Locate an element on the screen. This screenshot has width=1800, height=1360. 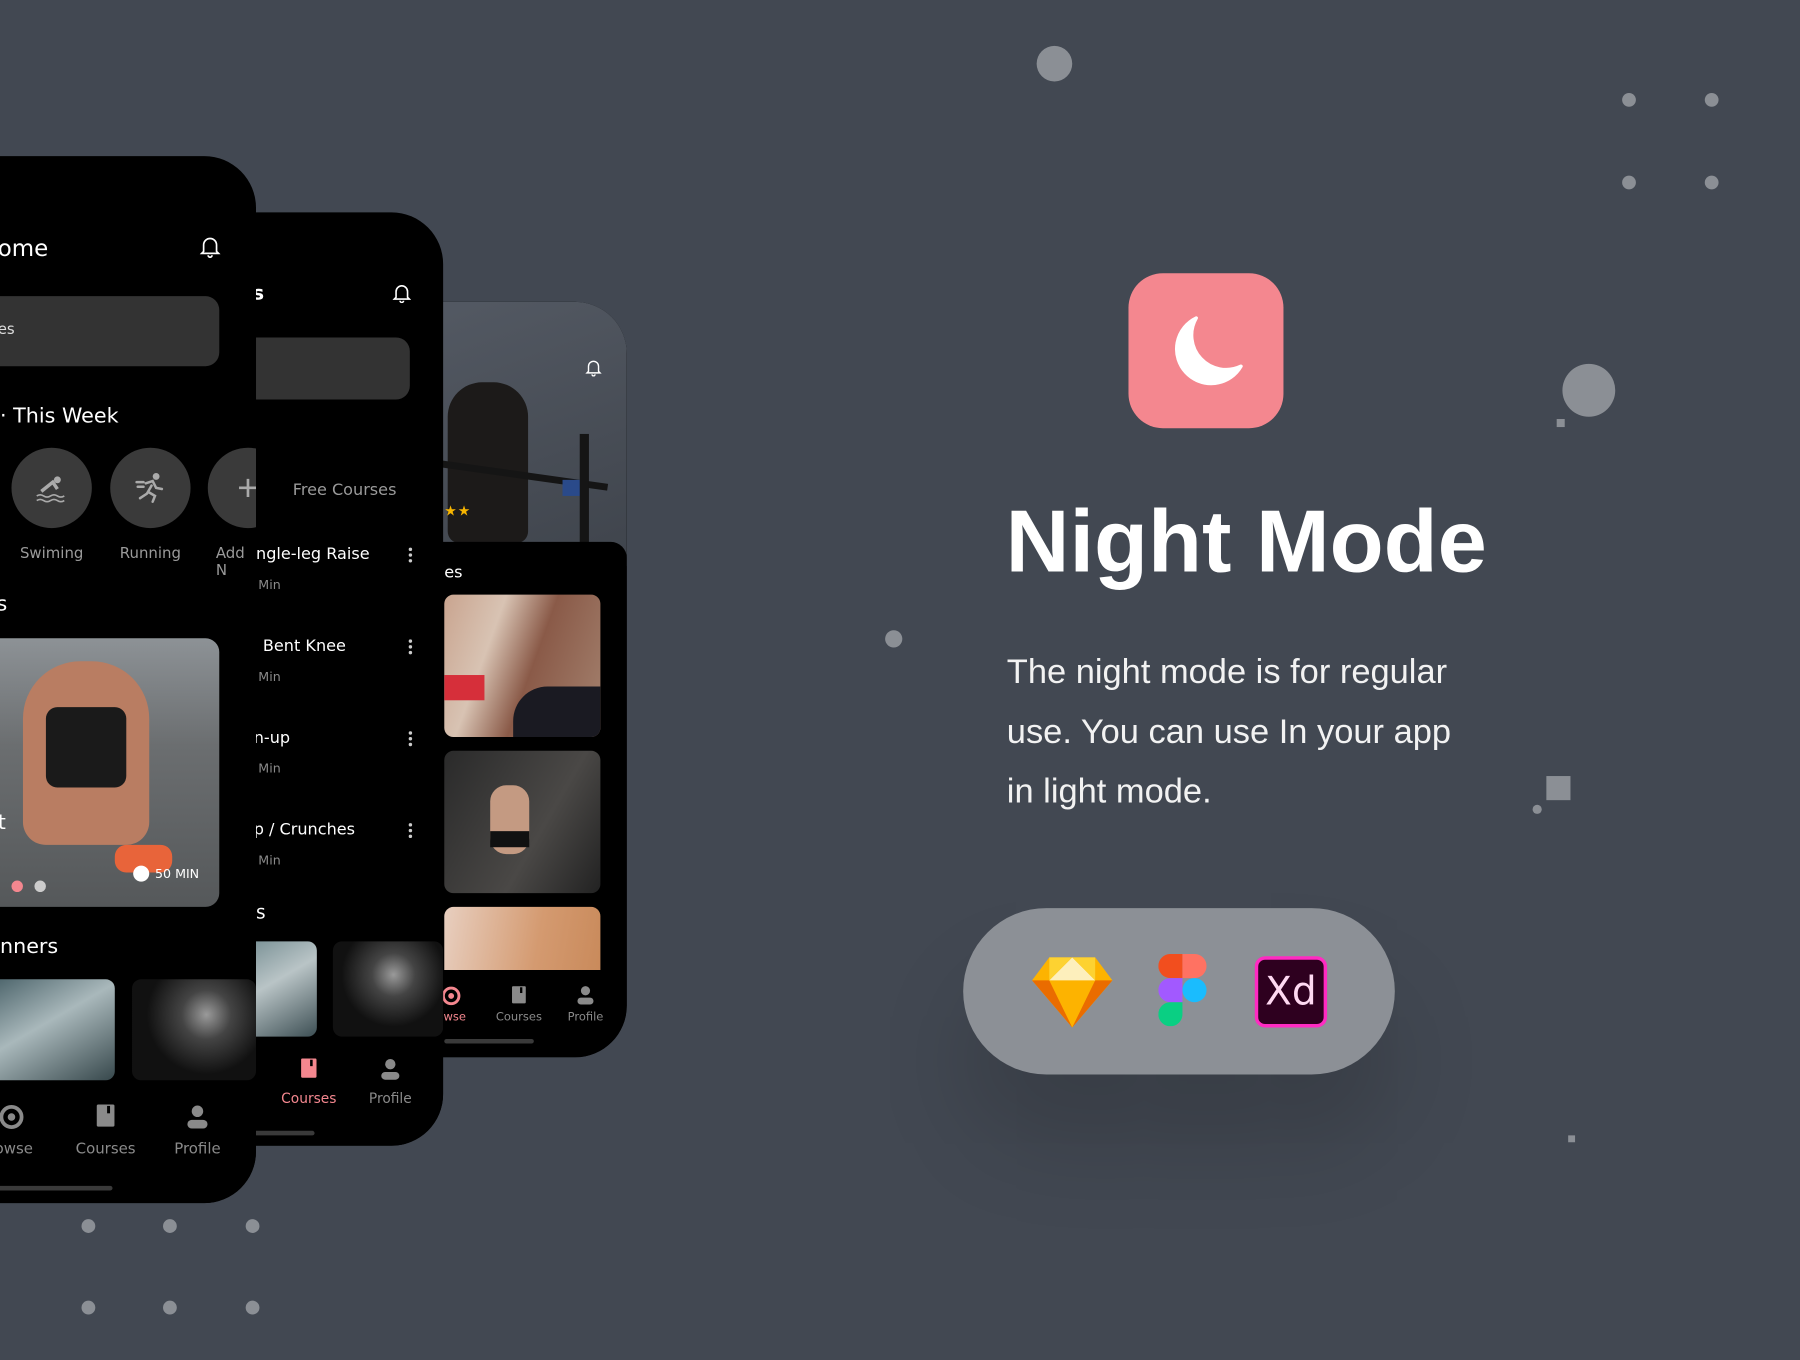
adobe-xd-icon: Xd is located at coordinates (1291, 992).